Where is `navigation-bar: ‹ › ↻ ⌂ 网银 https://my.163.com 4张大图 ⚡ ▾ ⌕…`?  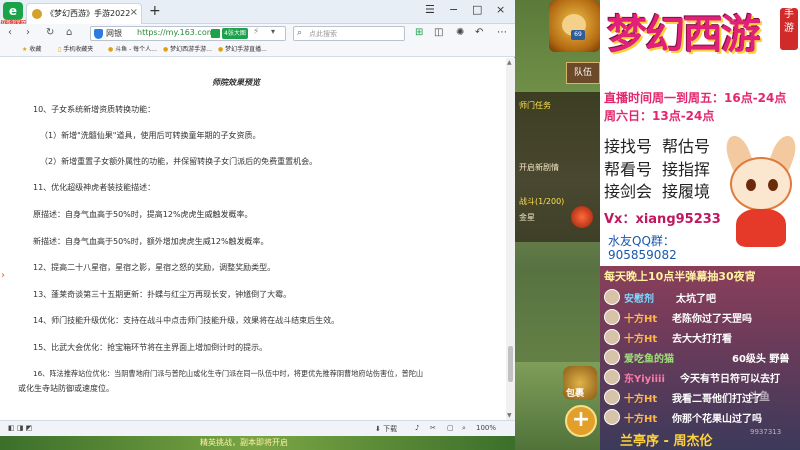
navigation-bar: ‹ › ↻ ⌂ 网银 https://my.163.com 4张大图 ⚡ ▾ ⌕… is located at coordinates (257, 33).